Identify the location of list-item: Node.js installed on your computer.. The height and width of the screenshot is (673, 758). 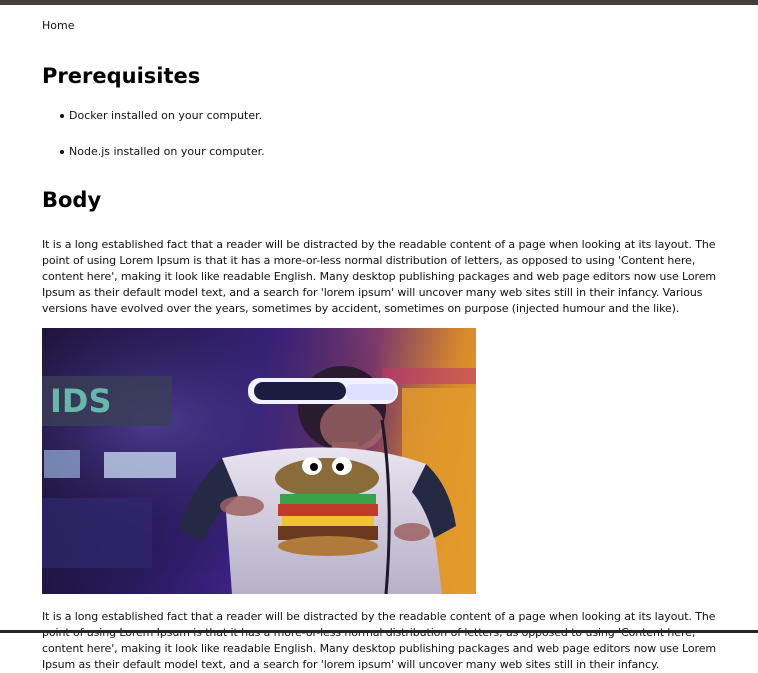
(380, 152).